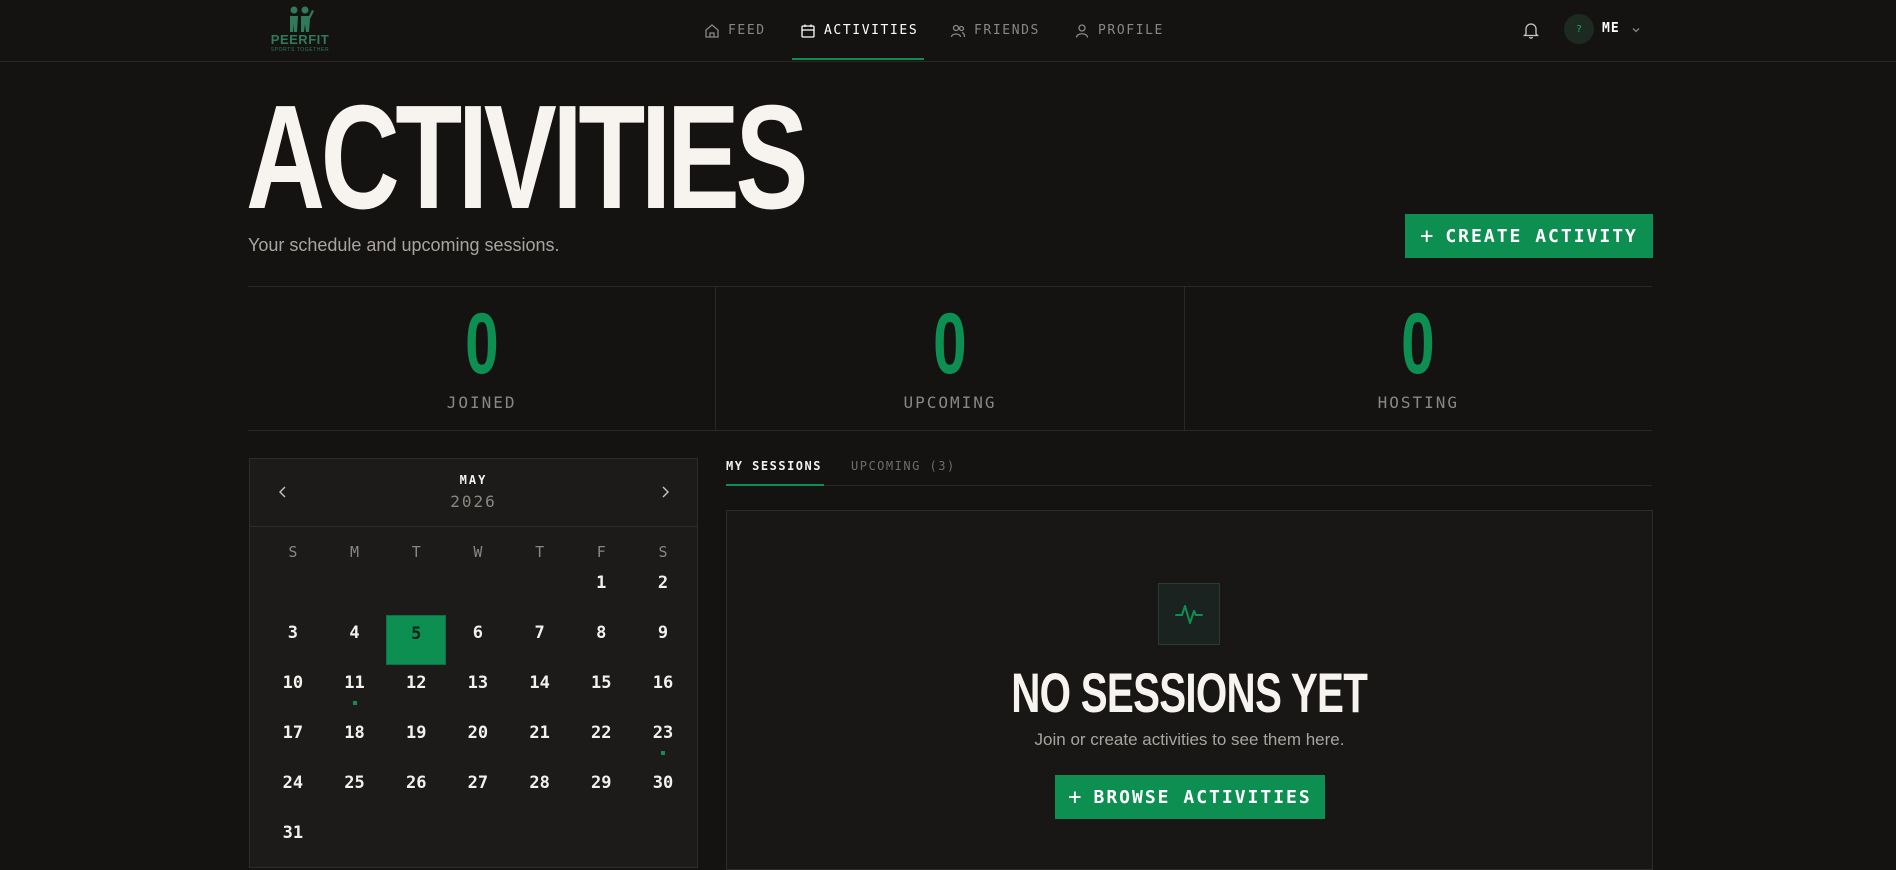 This screenshot has height=870, width=1896. What do you see at coordinates (903, 466) in the screenshot?
I see `tab-upcoming: UPCOMING (3)` at bounding box center [903, 466].